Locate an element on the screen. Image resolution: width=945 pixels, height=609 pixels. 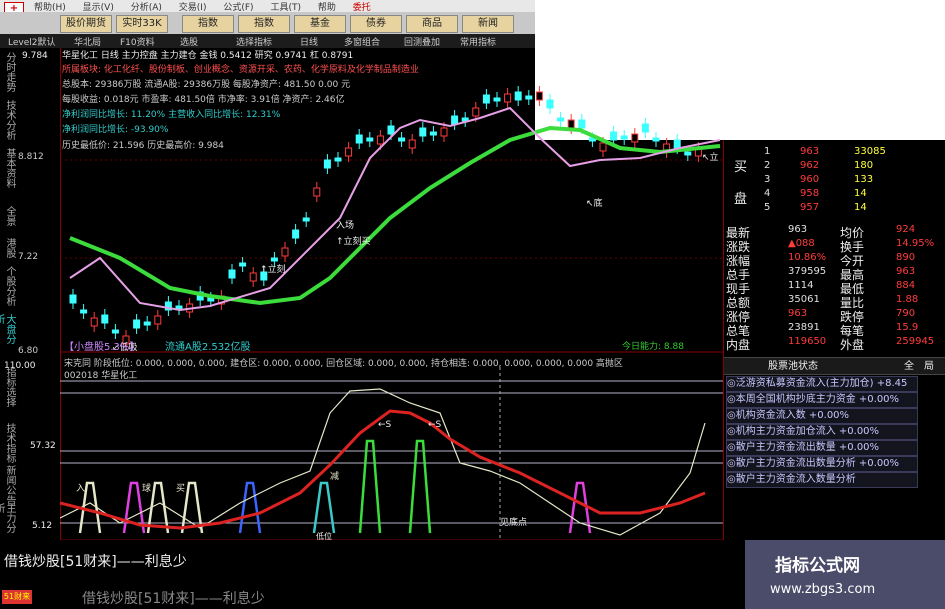
osc-axis: 110.00 57.32 5.12 指标选择 技术指标 新闻公告 主力分析 is located at coordinates (30, 447).